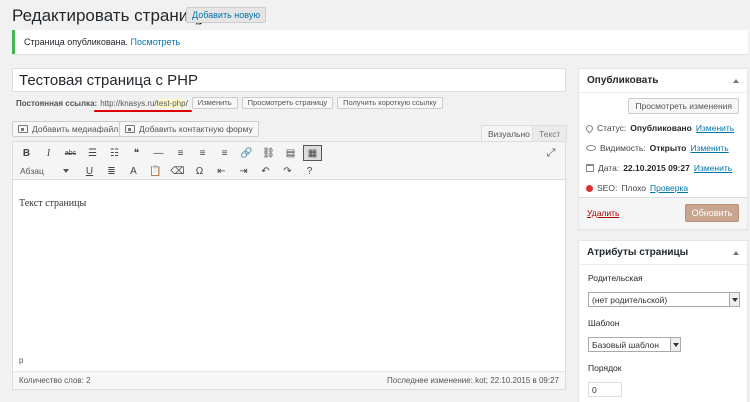 The image size is (750, 402). Describe the element at coordinates (656, 168) in the screenshot. I see `date-value: 22.10.2015 09:27` at that location.